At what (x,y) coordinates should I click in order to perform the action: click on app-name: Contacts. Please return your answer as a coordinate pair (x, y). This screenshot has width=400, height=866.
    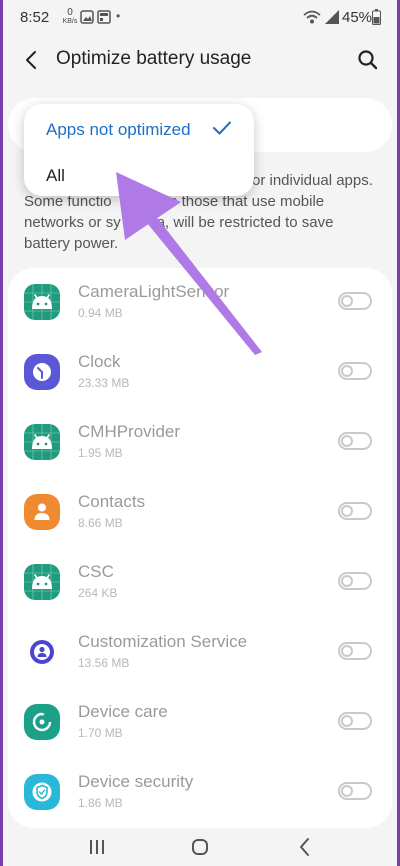
    Looking at the image, I should click on (112, 501).